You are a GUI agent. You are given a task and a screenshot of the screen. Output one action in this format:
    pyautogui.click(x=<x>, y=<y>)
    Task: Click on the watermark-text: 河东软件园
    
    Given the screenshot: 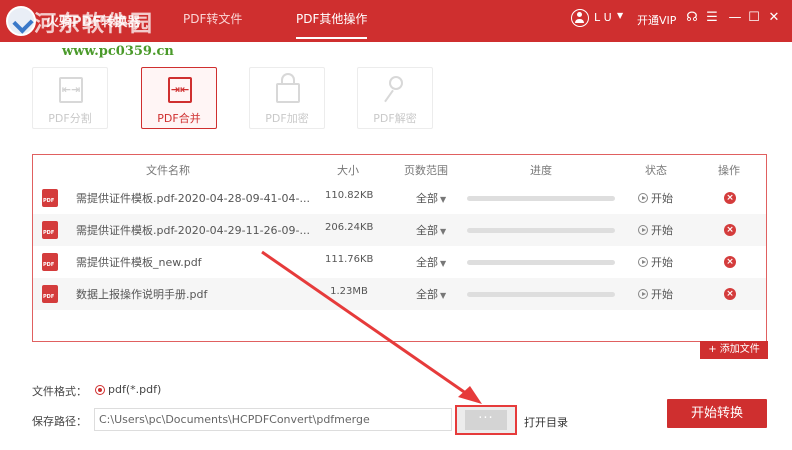 What is the action you would take?
    pyautogui.click(x=94, y=24)
    